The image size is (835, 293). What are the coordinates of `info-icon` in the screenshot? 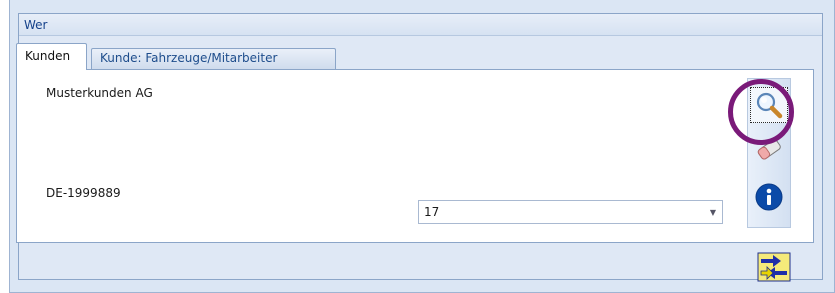 It's located at (769, 197).